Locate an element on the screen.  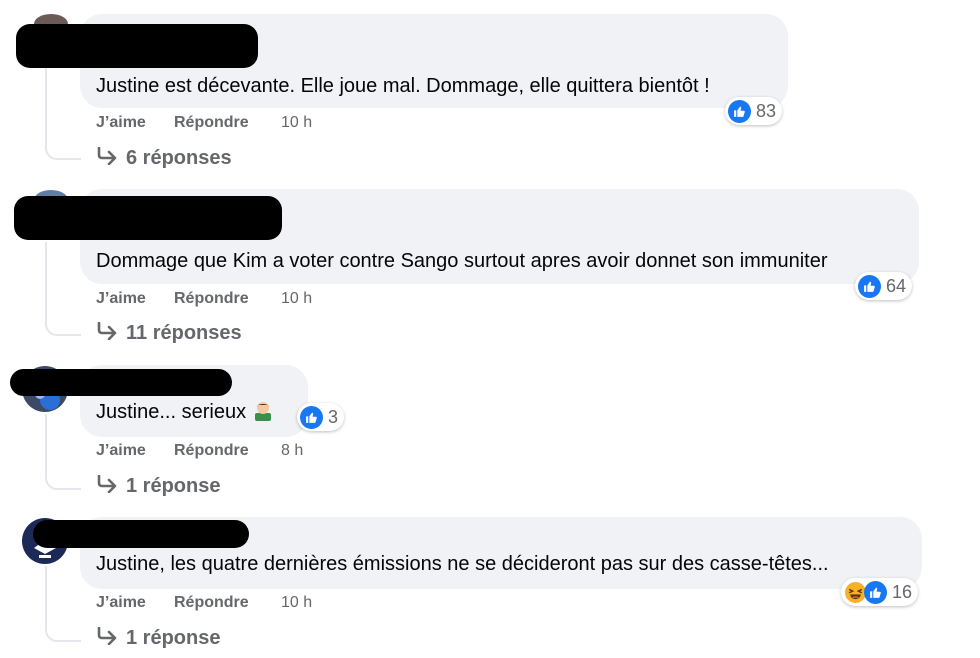
reaction-summary: 3 is located at coordinates (321, 417).